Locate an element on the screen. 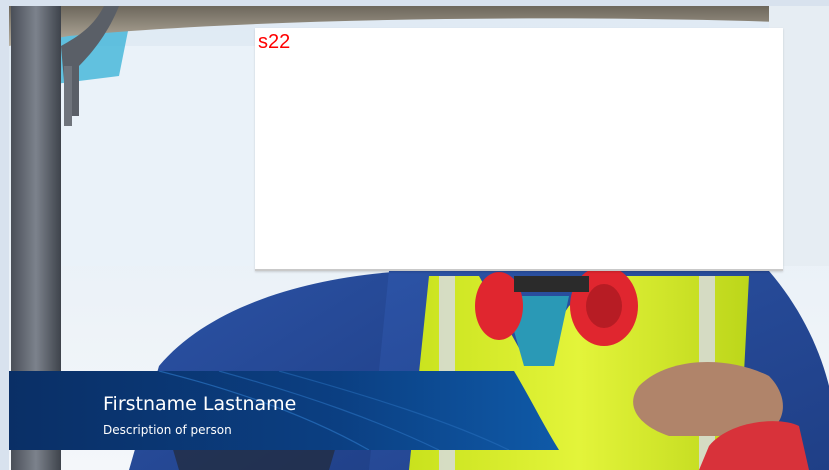  person-name: Firstname Lastname is located at coordinates (200, 404).